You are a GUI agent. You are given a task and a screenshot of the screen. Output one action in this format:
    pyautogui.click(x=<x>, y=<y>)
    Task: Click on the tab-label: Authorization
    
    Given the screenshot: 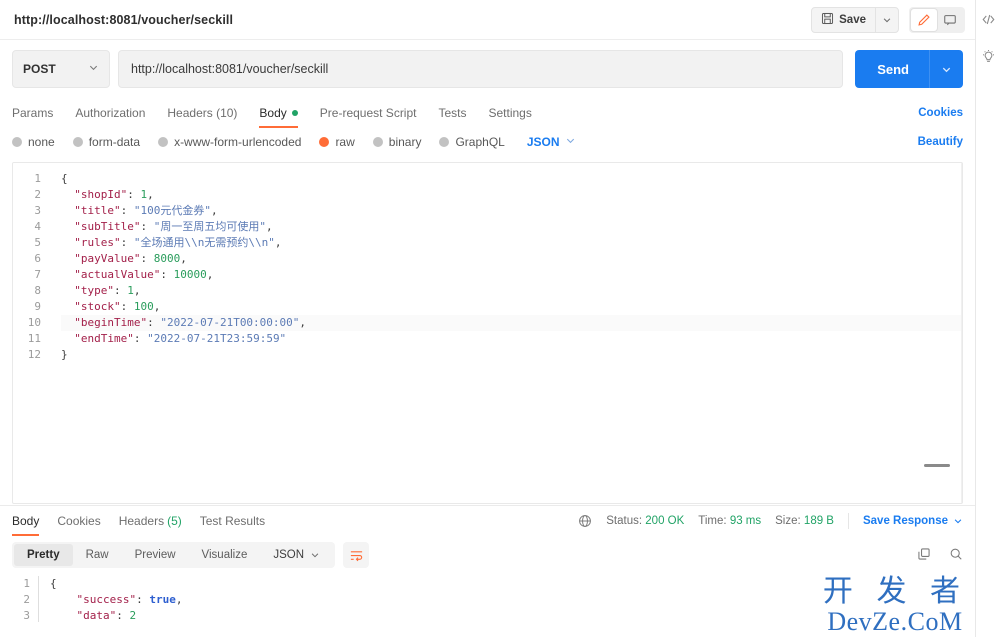 What is the action you would take?
    pyautogui.click(x=110, y=113)
    